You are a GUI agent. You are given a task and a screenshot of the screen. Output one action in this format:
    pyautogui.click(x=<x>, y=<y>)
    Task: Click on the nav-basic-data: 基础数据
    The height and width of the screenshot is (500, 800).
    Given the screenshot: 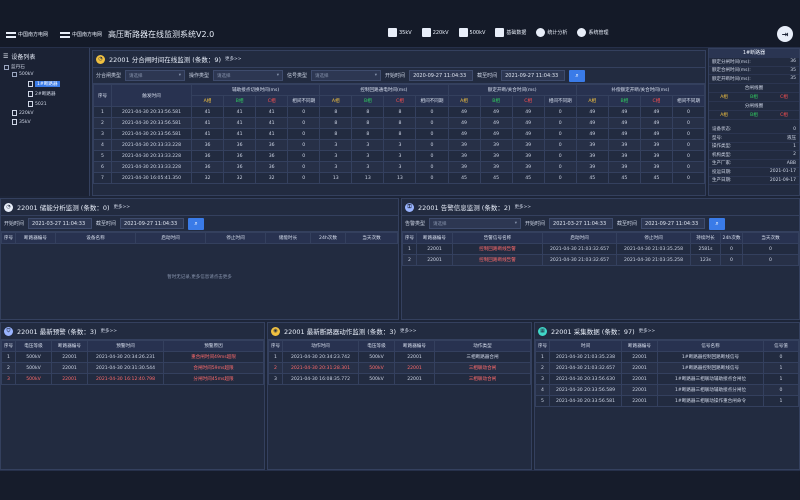 What is the action you would take?
    pyautogui.click(x=510, y=32)
    